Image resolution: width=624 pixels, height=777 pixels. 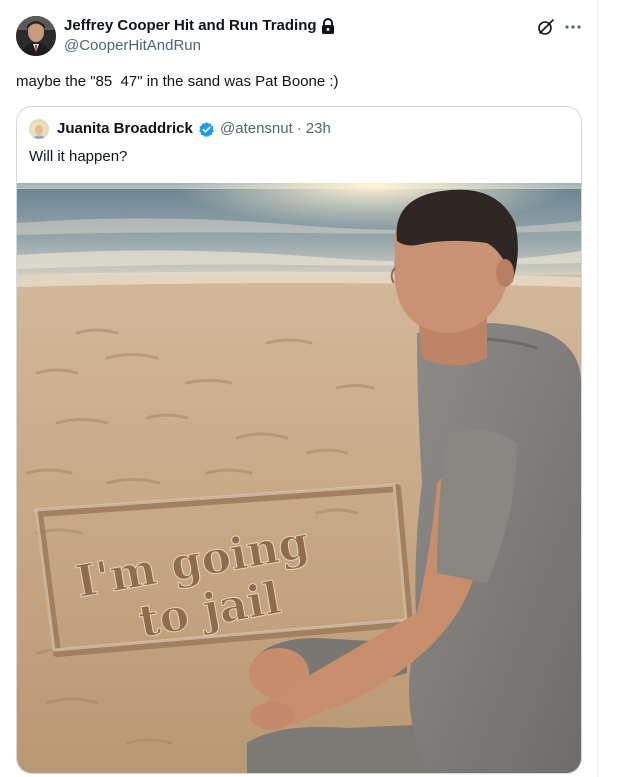 I want to click on quoted-timestamp: 23h, so click(x=318, y=129).